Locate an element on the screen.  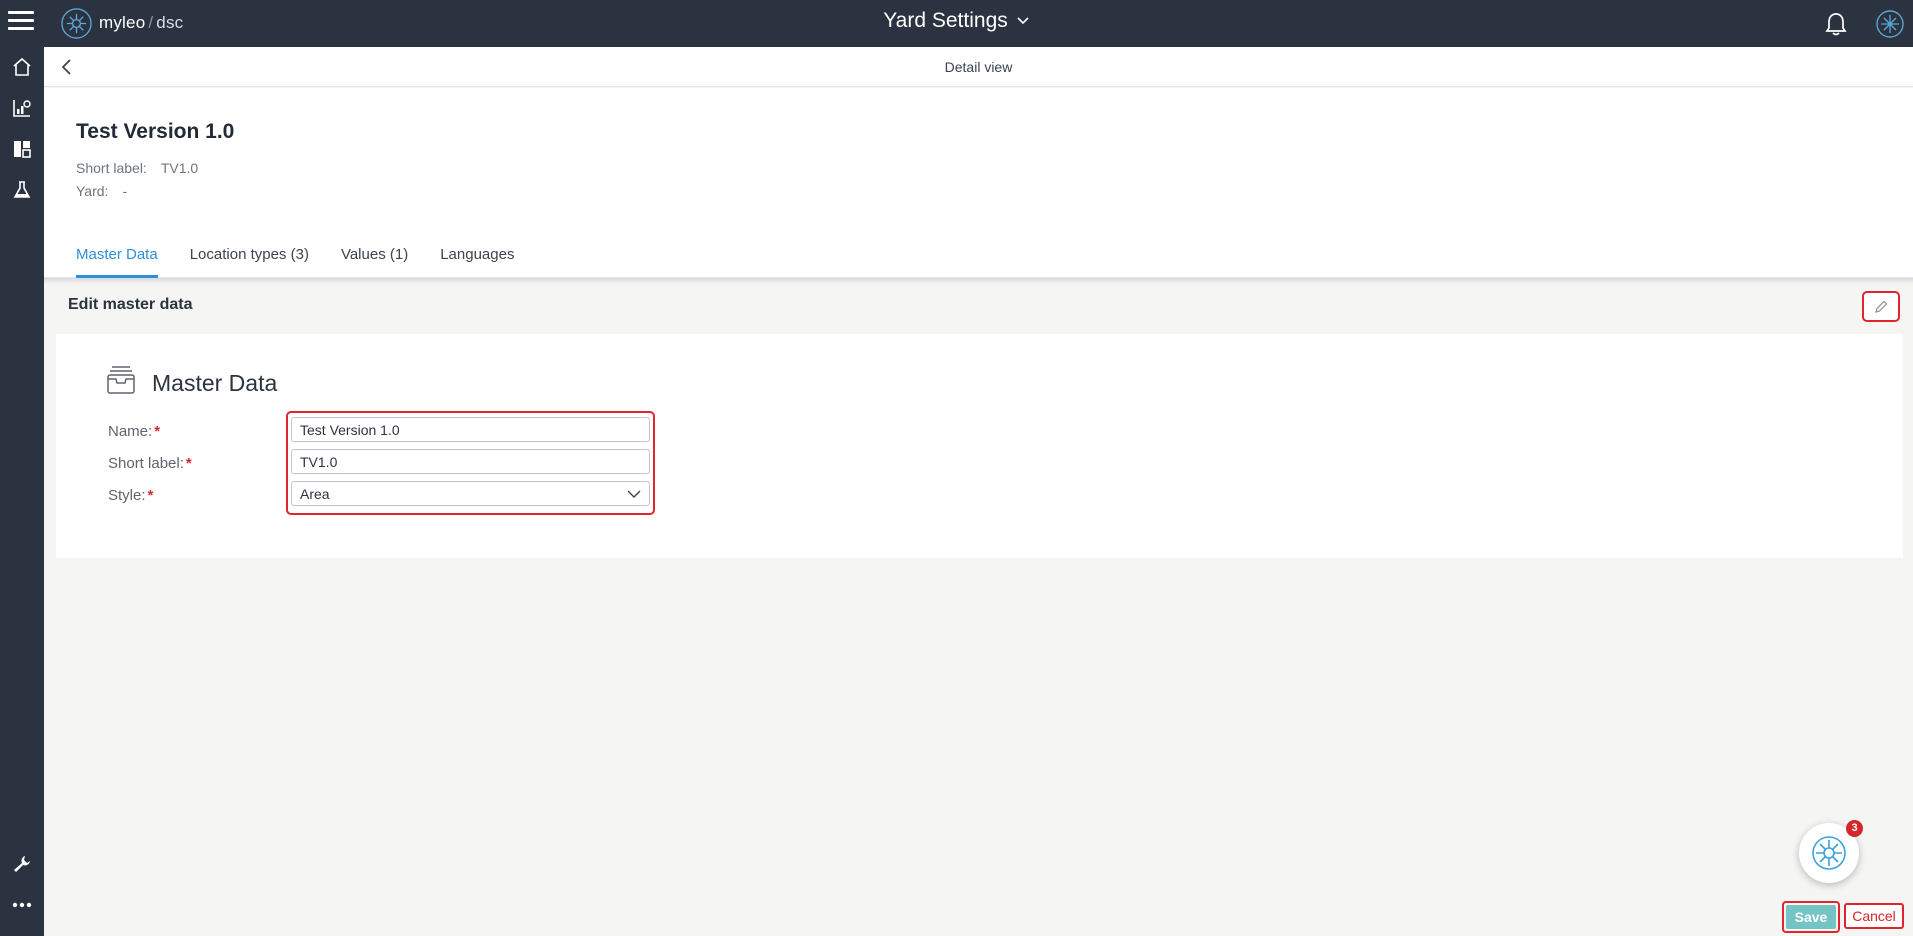
brand-product: dsc is located at coordinates (170, 22).